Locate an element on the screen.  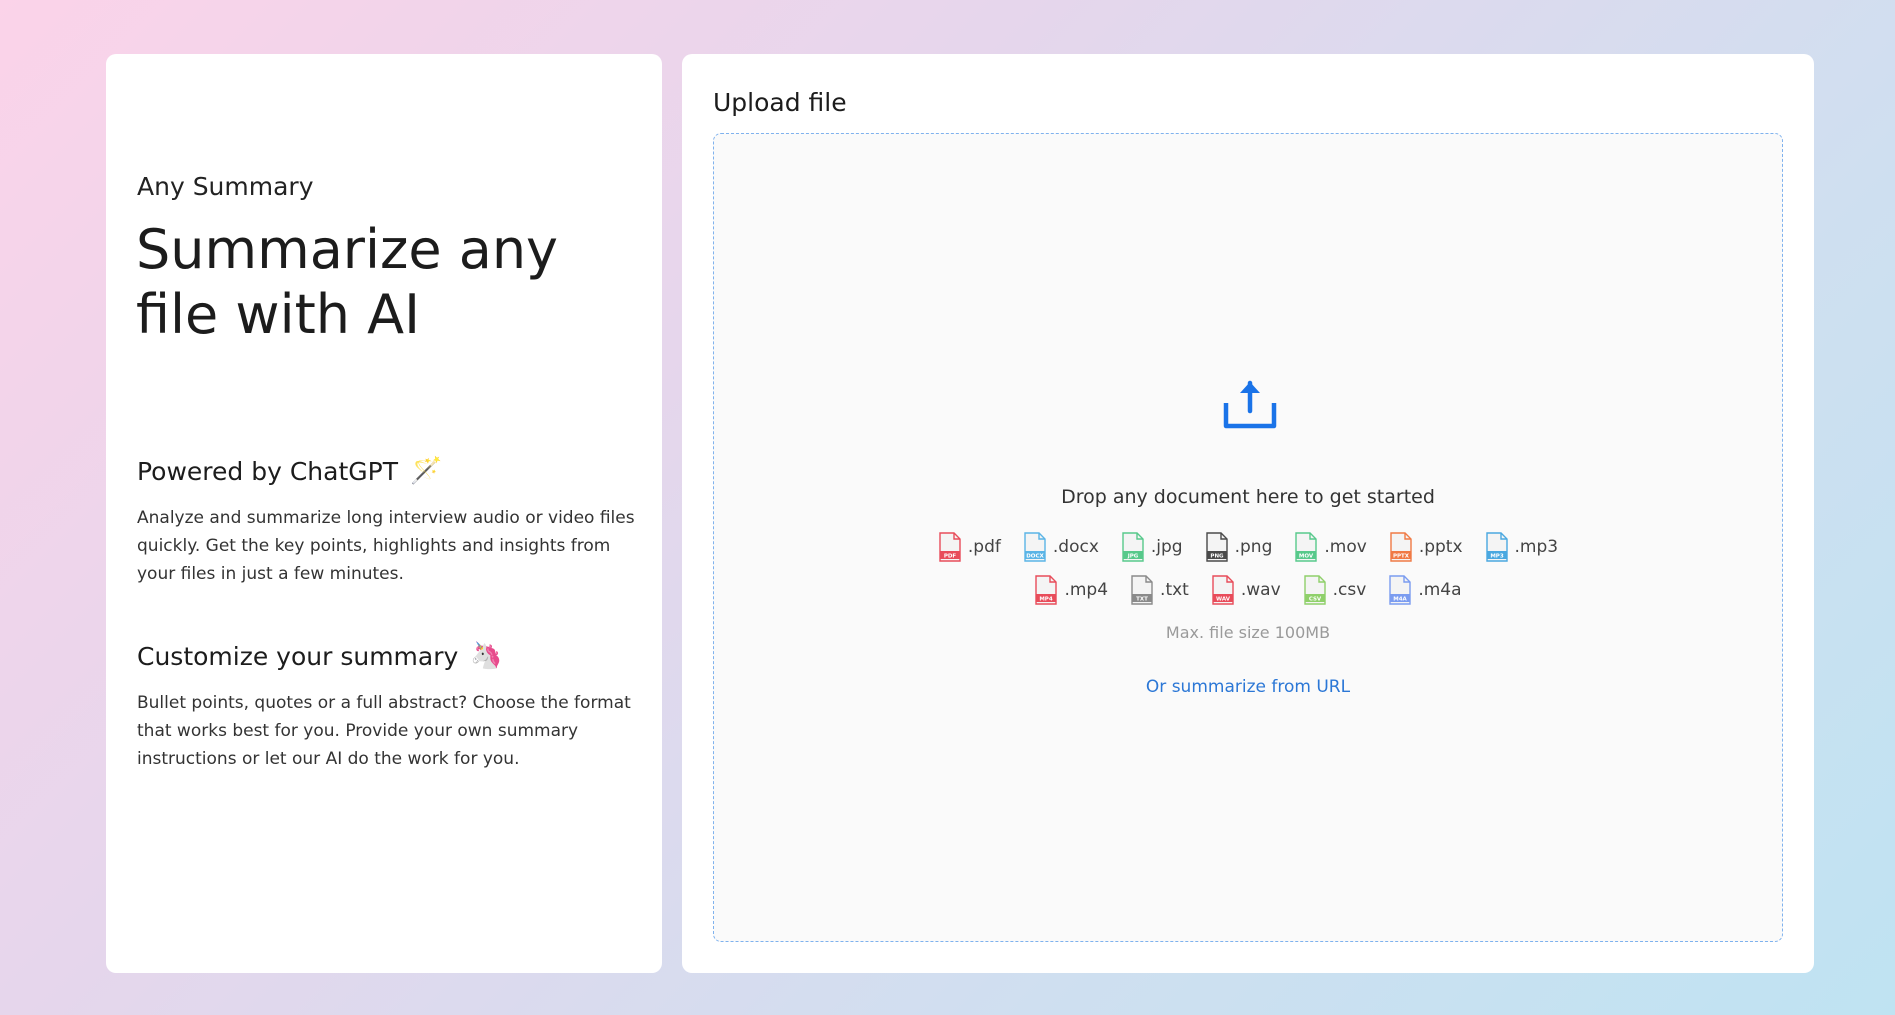
file-tag-label: WAV is located at coordinates (1223, 600).